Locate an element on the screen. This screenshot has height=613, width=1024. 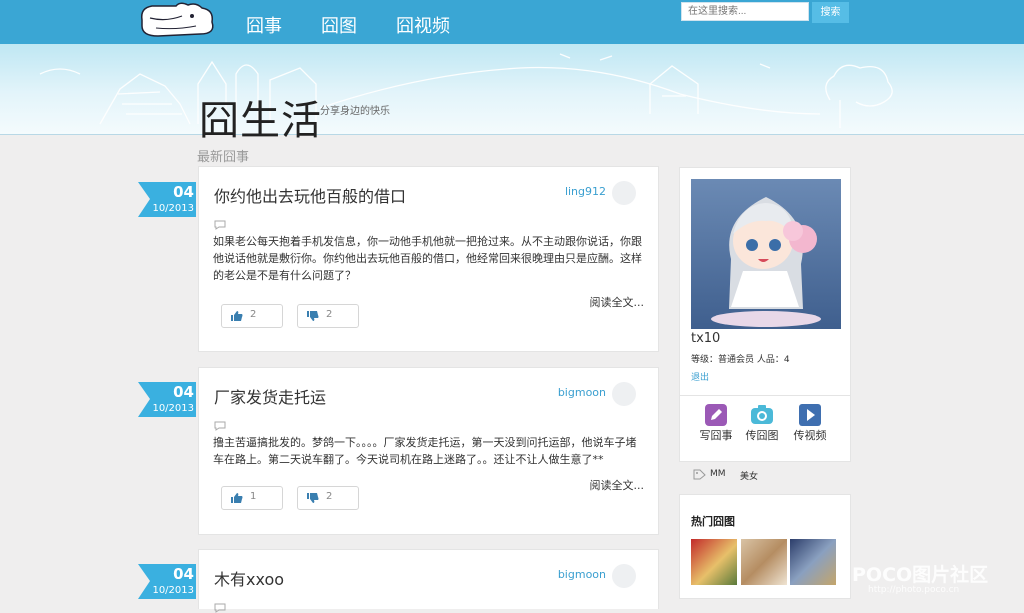
header-banner is located at coordinates (512, 89).